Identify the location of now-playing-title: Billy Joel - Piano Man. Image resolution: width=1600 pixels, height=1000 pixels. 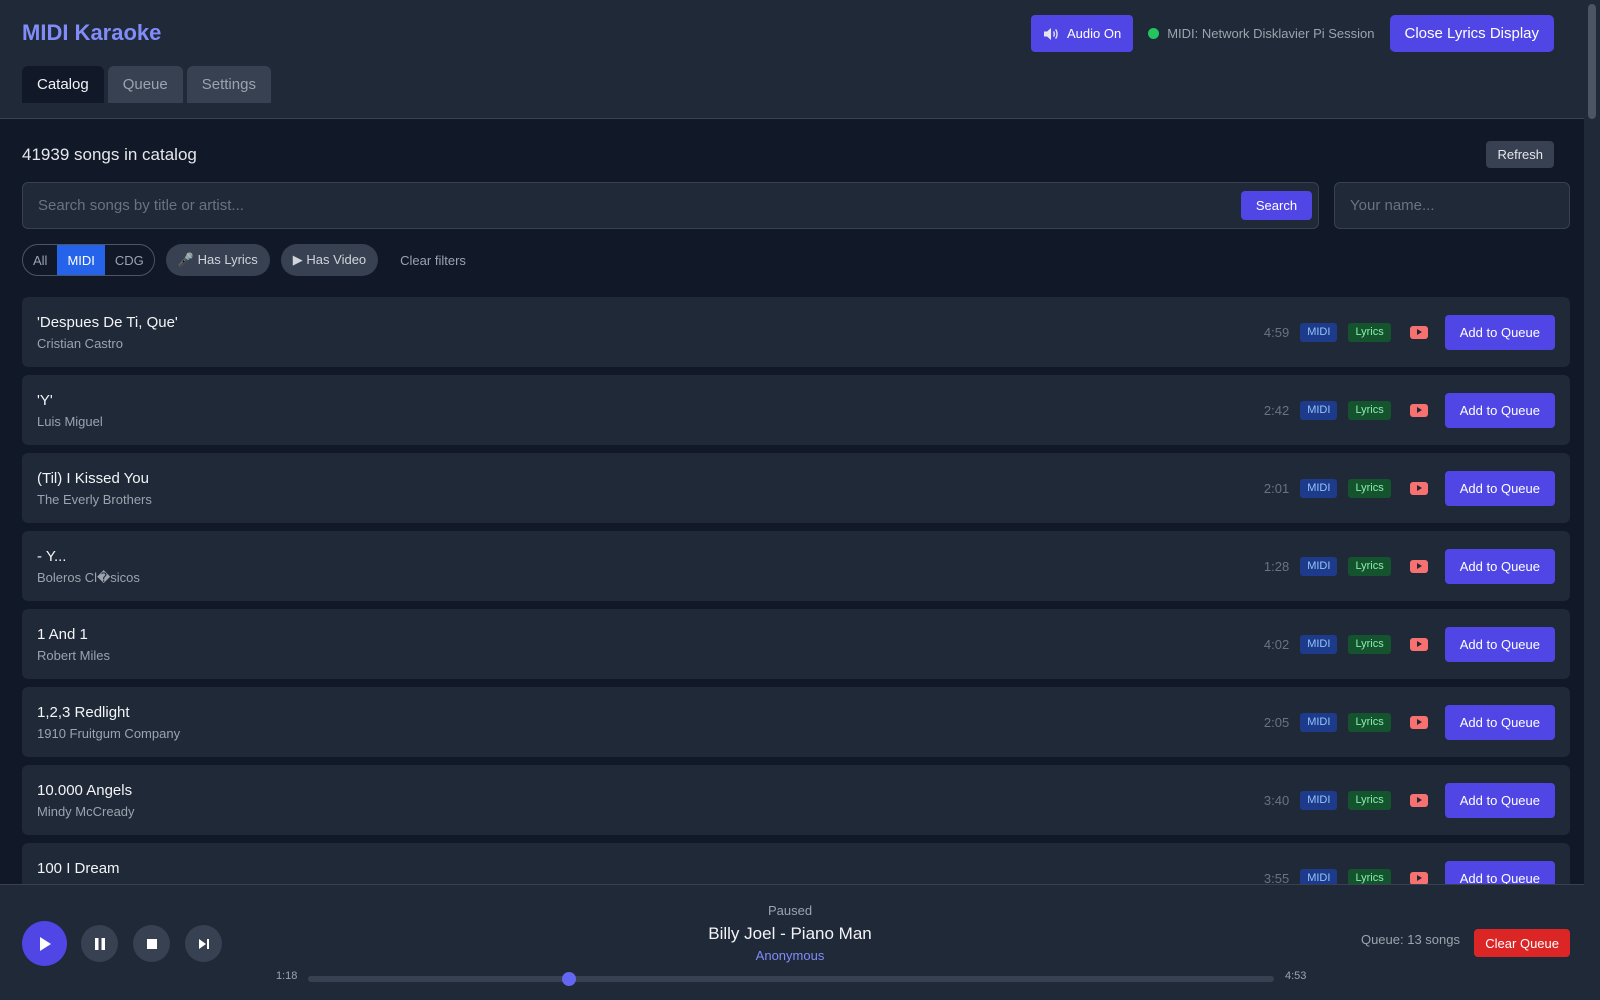
(790, 933).